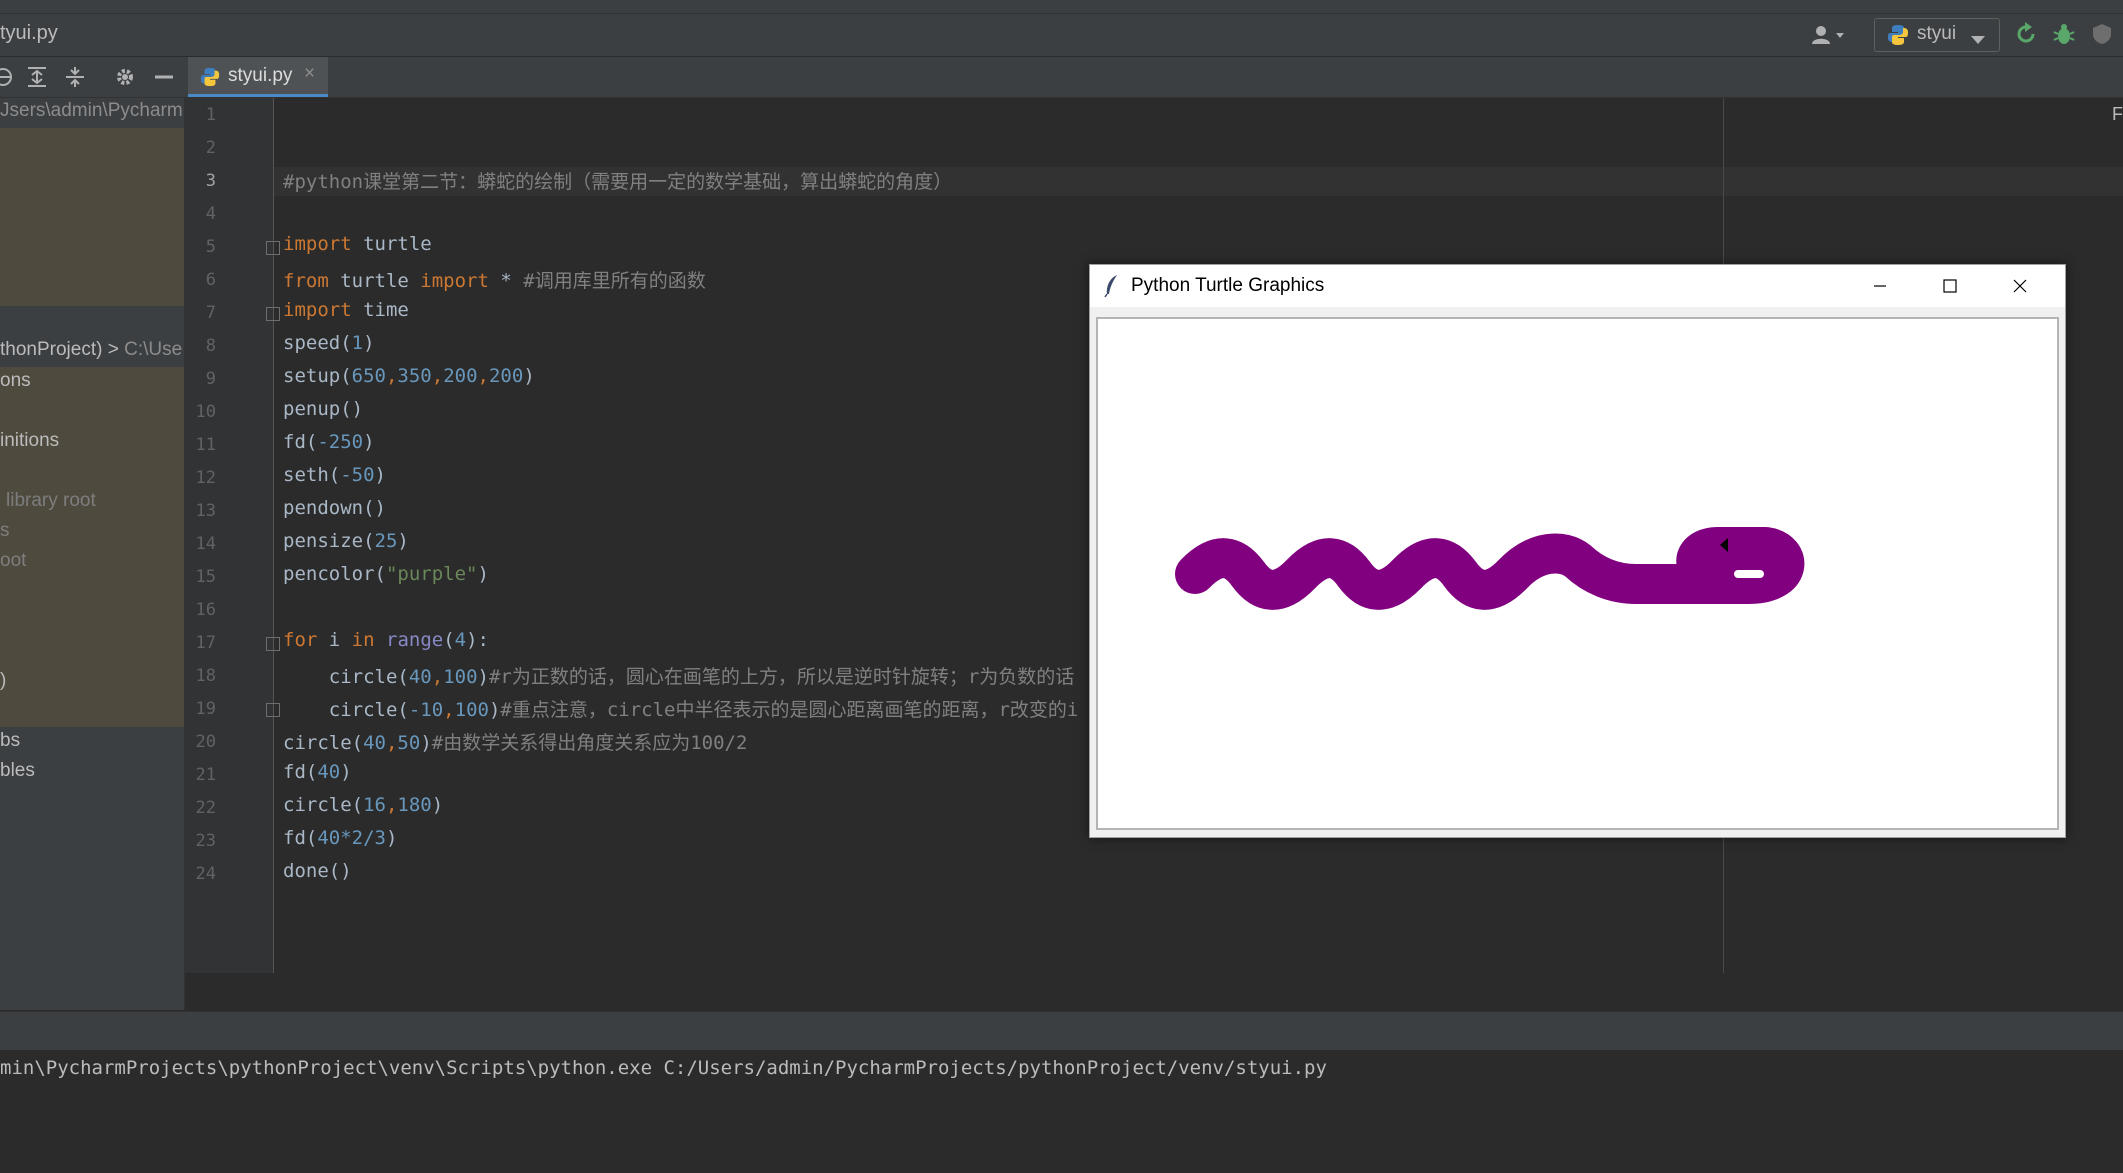 This screenshot has width=2123, height=1173. What do you see at coordinates (1061, 1031) in the screenshot?
I see `run-panel-header` at bounding box center [1061, 1031].